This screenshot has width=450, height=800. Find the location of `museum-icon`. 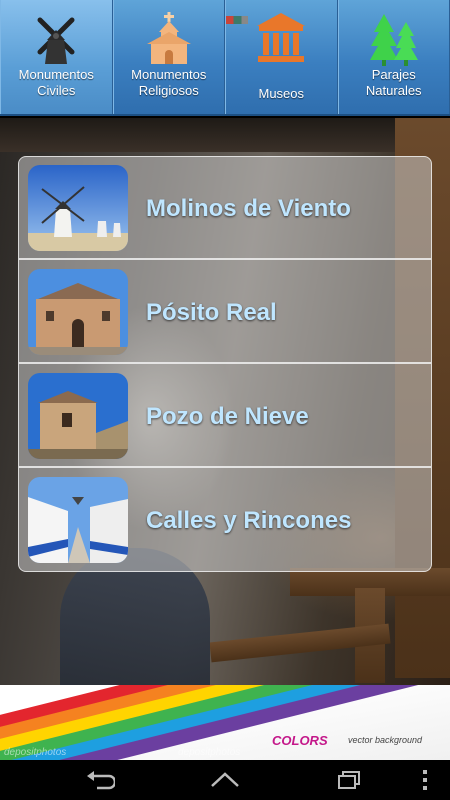

museum-icon is located at coordinates (281, 37).